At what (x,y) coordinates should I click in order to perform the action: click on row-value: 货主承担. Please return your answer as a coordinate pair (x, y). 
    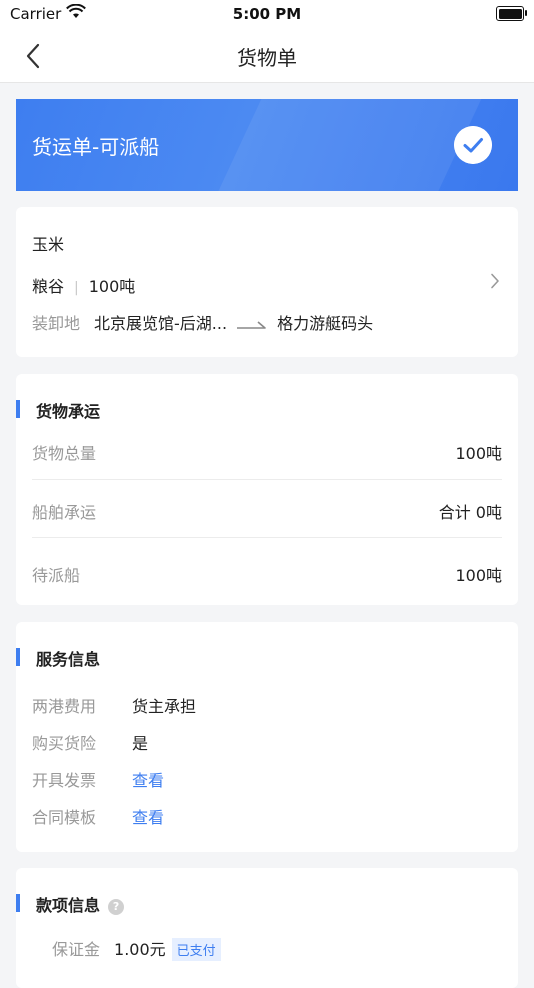
    Looking at the image, I should click on (164, 706).